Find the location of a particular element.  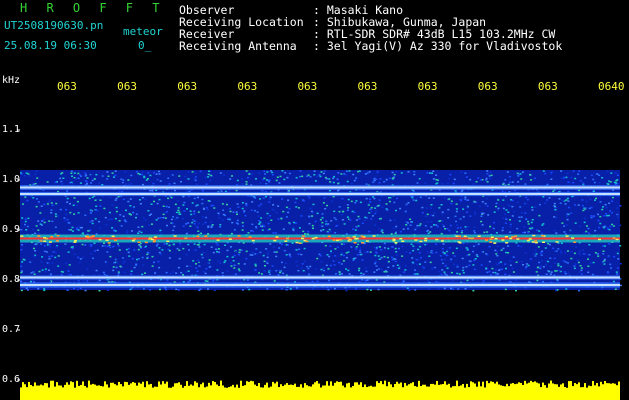

app-title: H R O F F T is located at coordinates (93, 8).